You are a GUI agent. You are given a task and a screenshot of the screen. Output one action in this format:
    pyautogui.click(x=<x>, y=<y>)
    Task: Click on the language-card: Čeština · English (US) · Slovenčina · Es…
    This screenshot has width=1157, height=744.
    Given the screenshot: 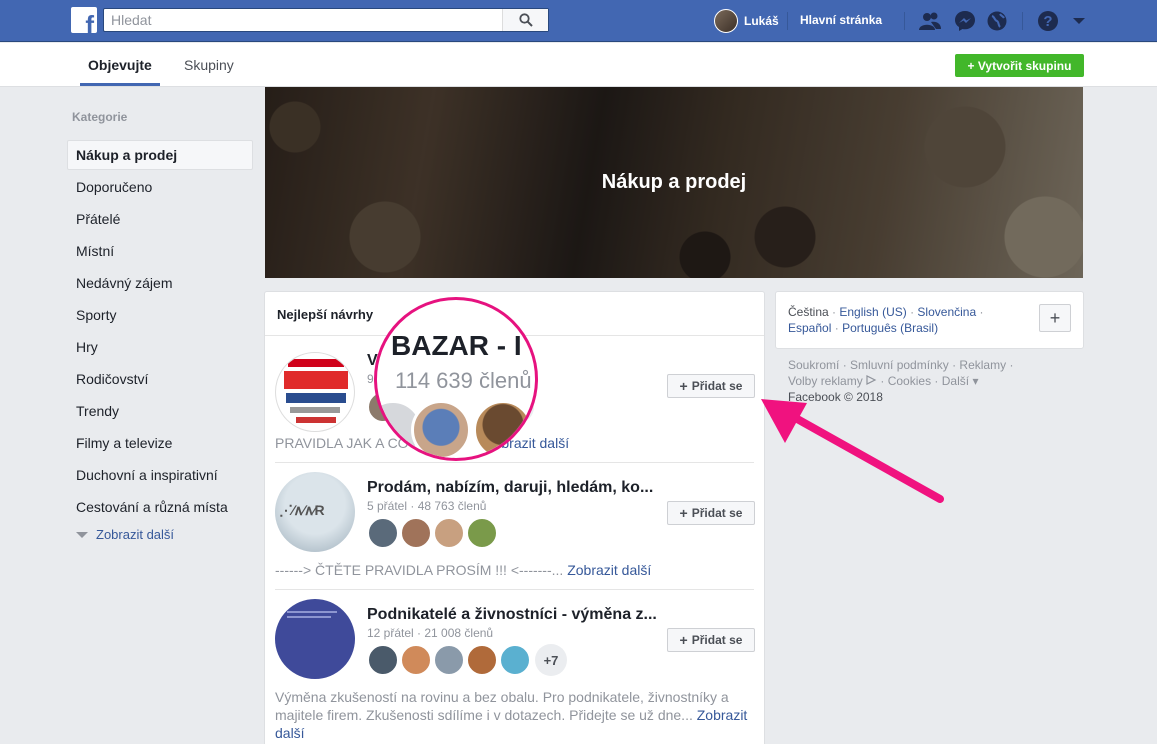 What is the action you would take?
    pyautogui.click(x=929, y=320)
    